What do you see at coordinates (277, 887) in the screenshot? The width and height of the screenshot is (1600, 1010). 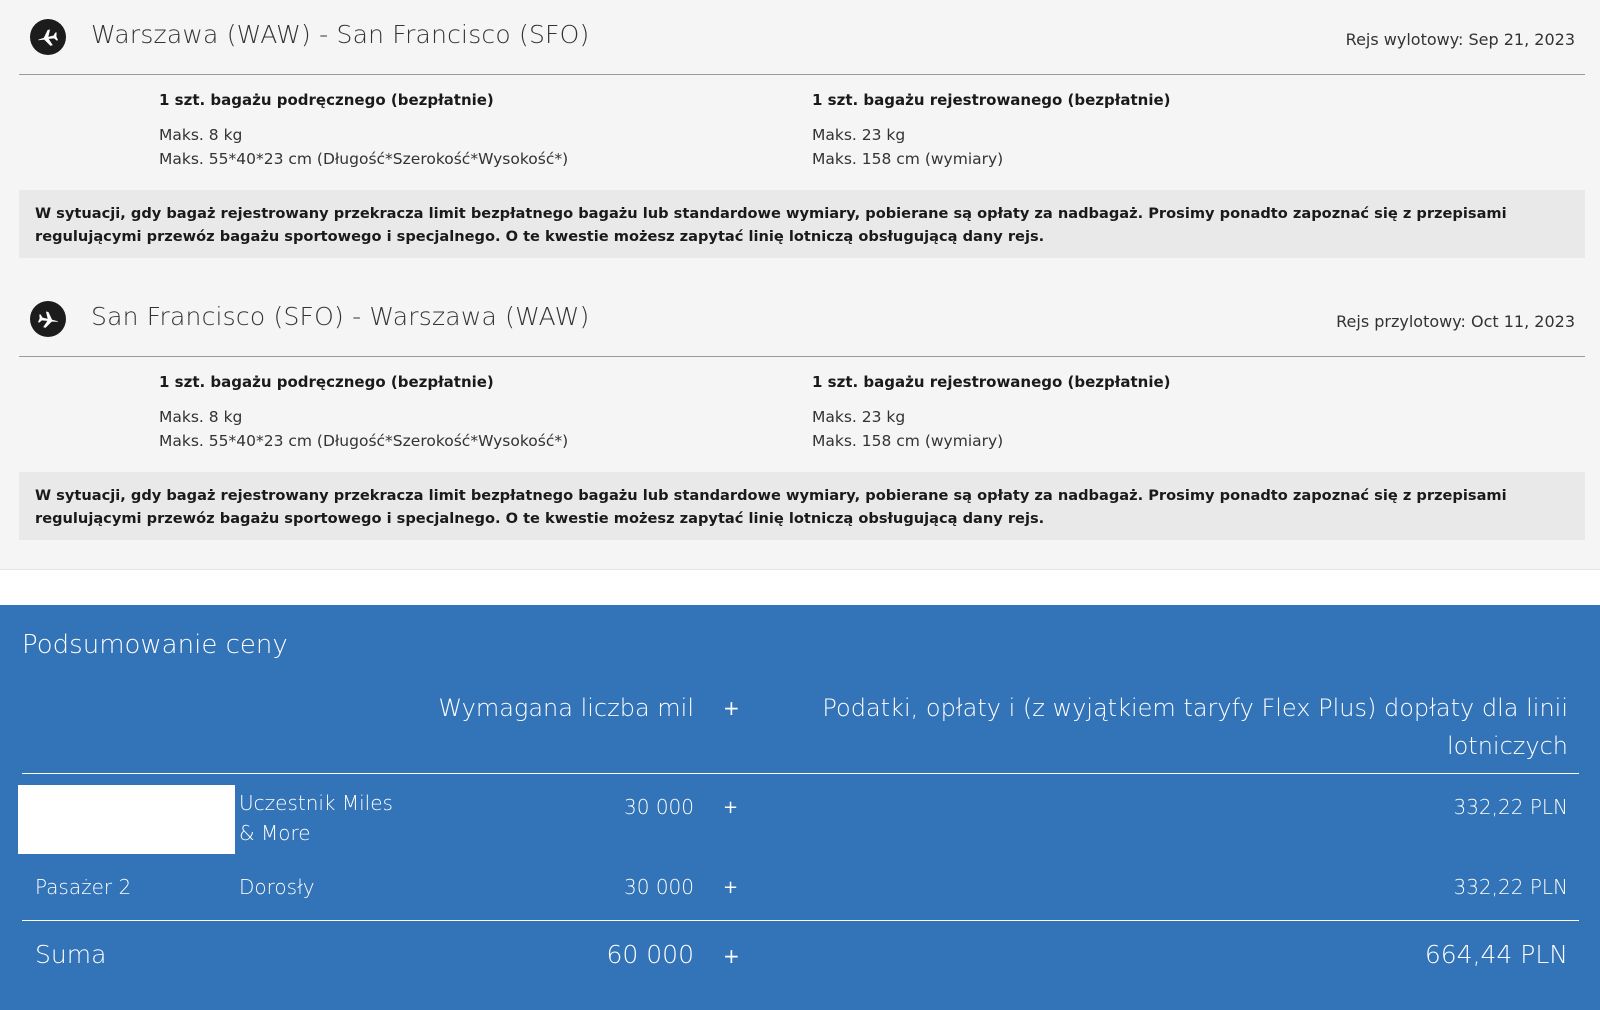 I see `passenger-type: Dorosły` at bounding box center [277, 887].